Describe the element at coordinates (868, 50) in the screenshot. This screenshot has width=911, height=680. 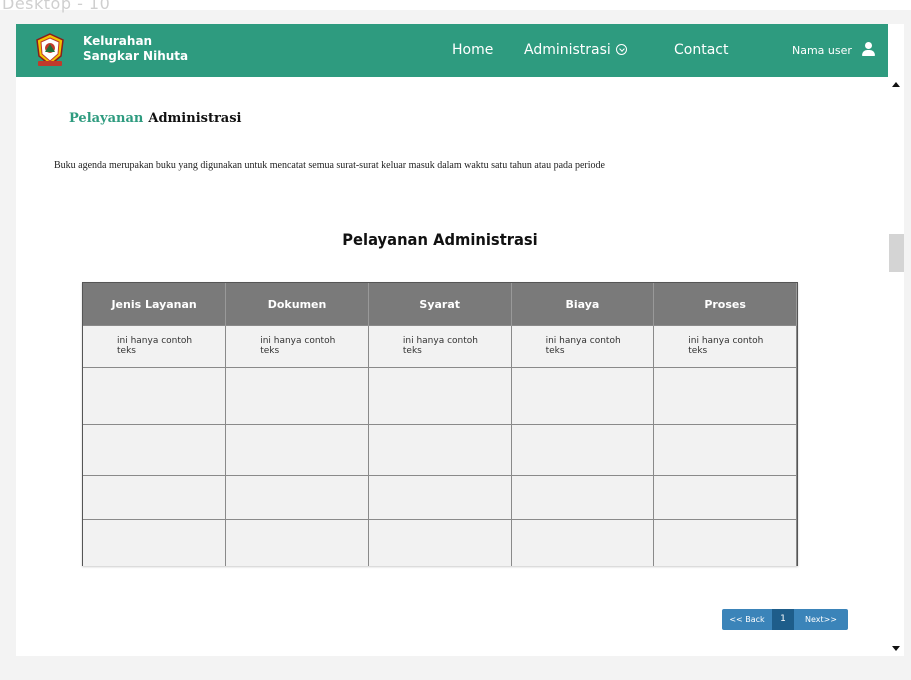
I see `user-icon` at that location.